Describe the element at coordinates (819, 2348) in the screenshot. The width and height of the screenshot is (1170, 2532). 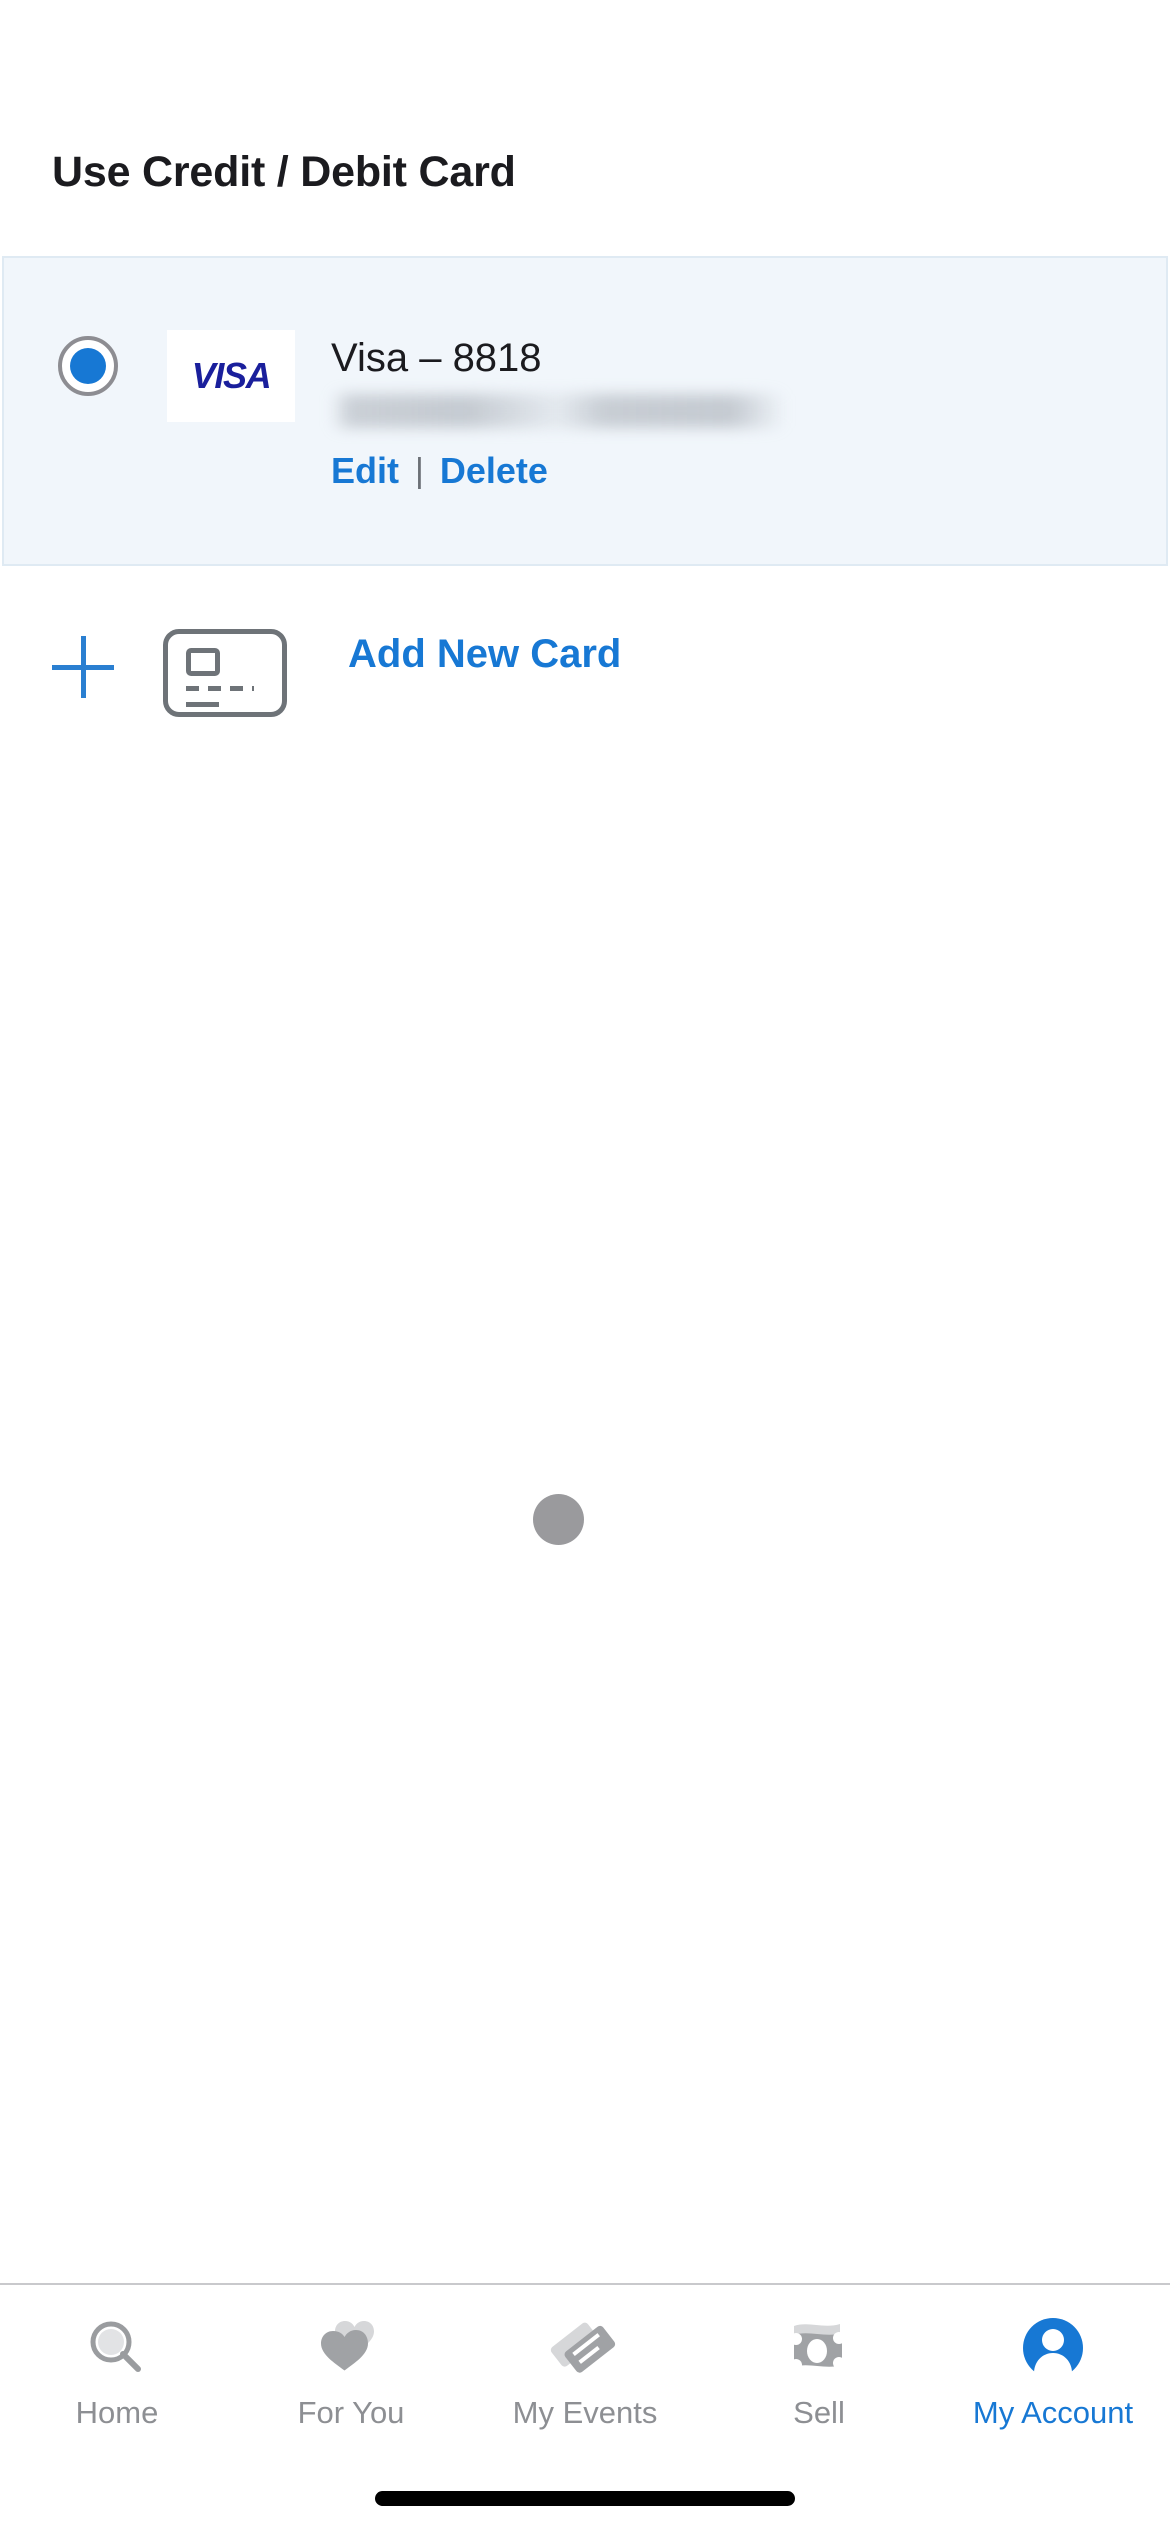
I see `money-icon` at that location.